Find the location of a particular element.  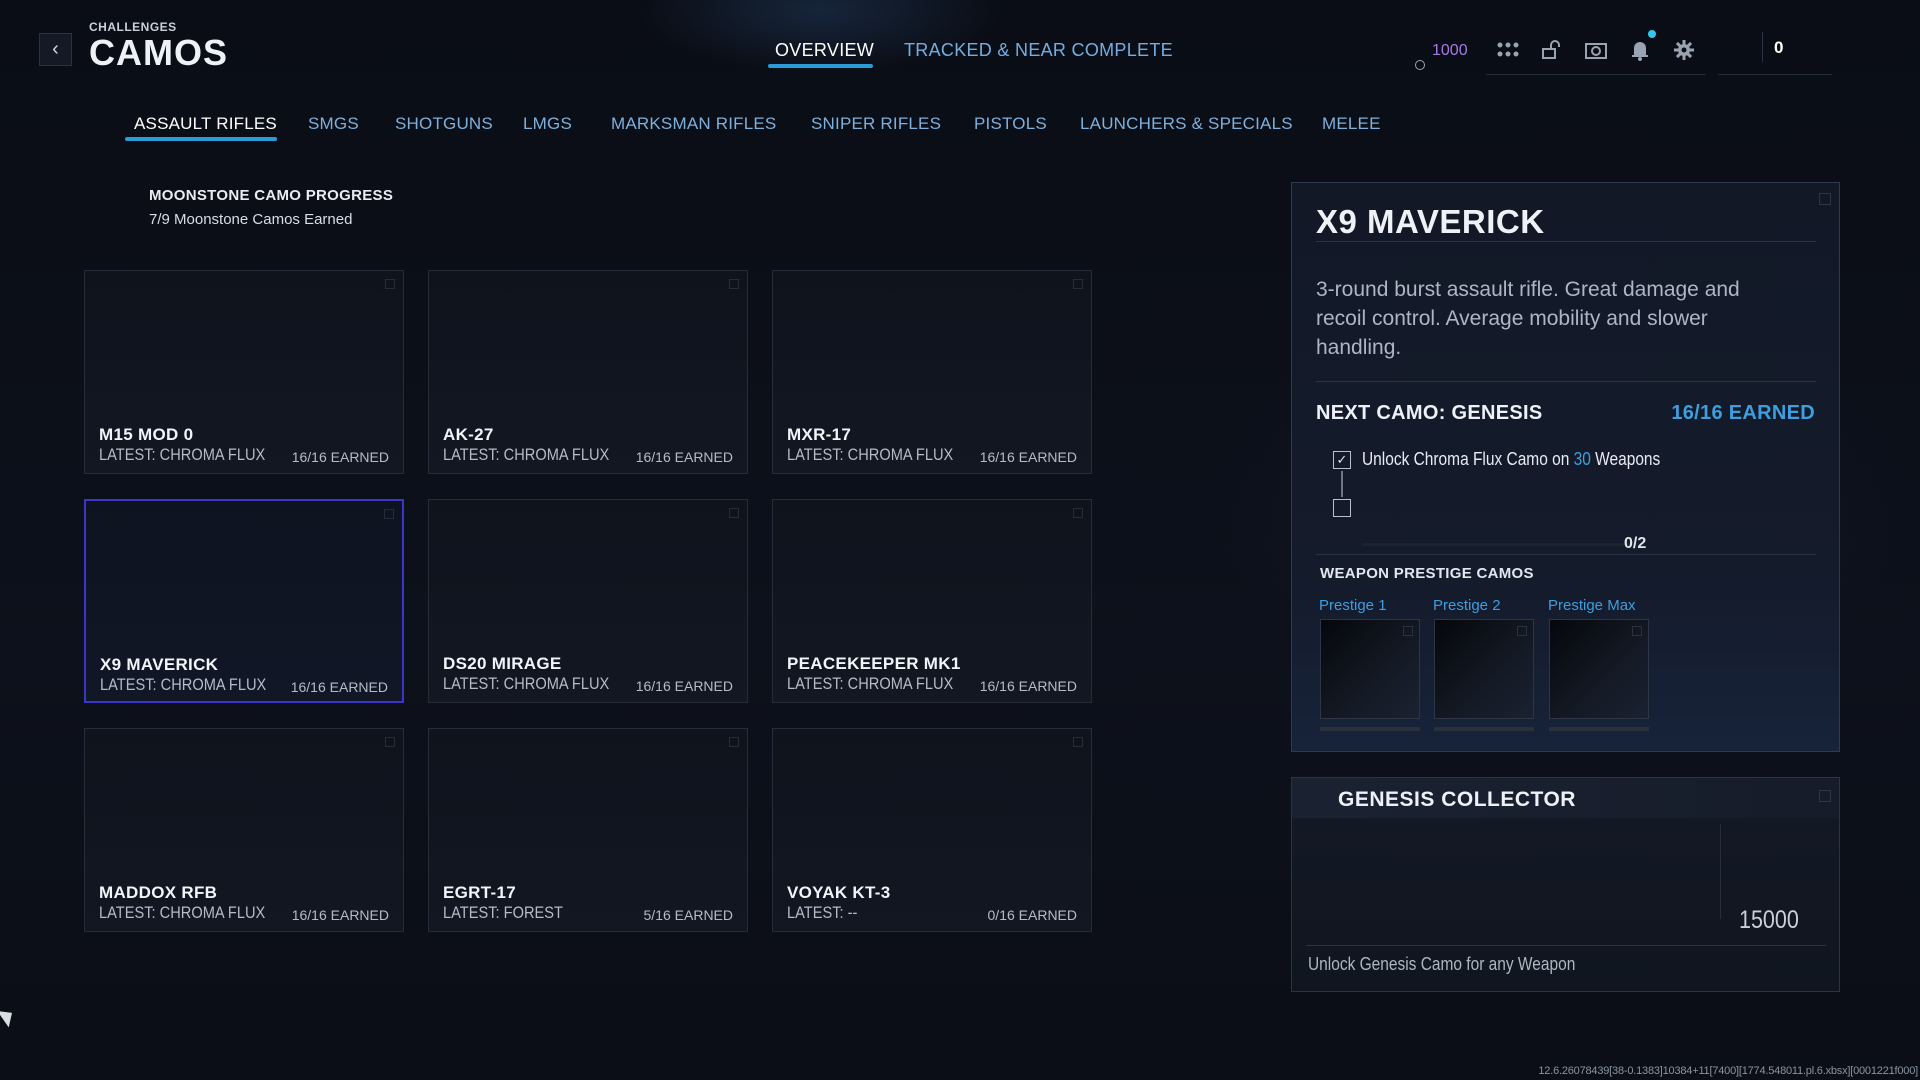

weapon-name: X9 MAVERICK is located at coordinates (159, 664).